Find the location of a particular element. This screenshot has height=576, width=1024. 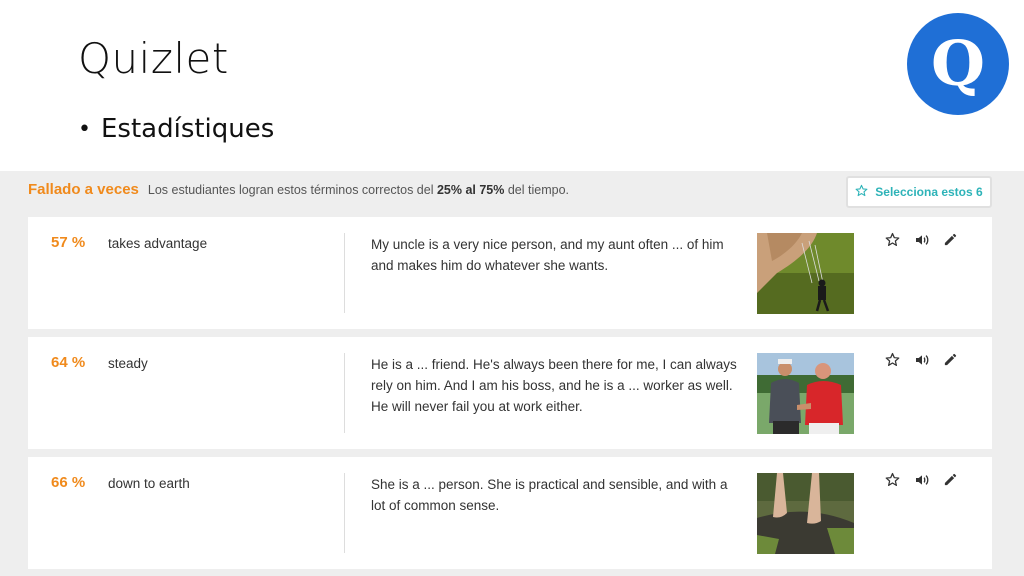

bullet-item: • Estadístiques is located at coordinates (176, 129).